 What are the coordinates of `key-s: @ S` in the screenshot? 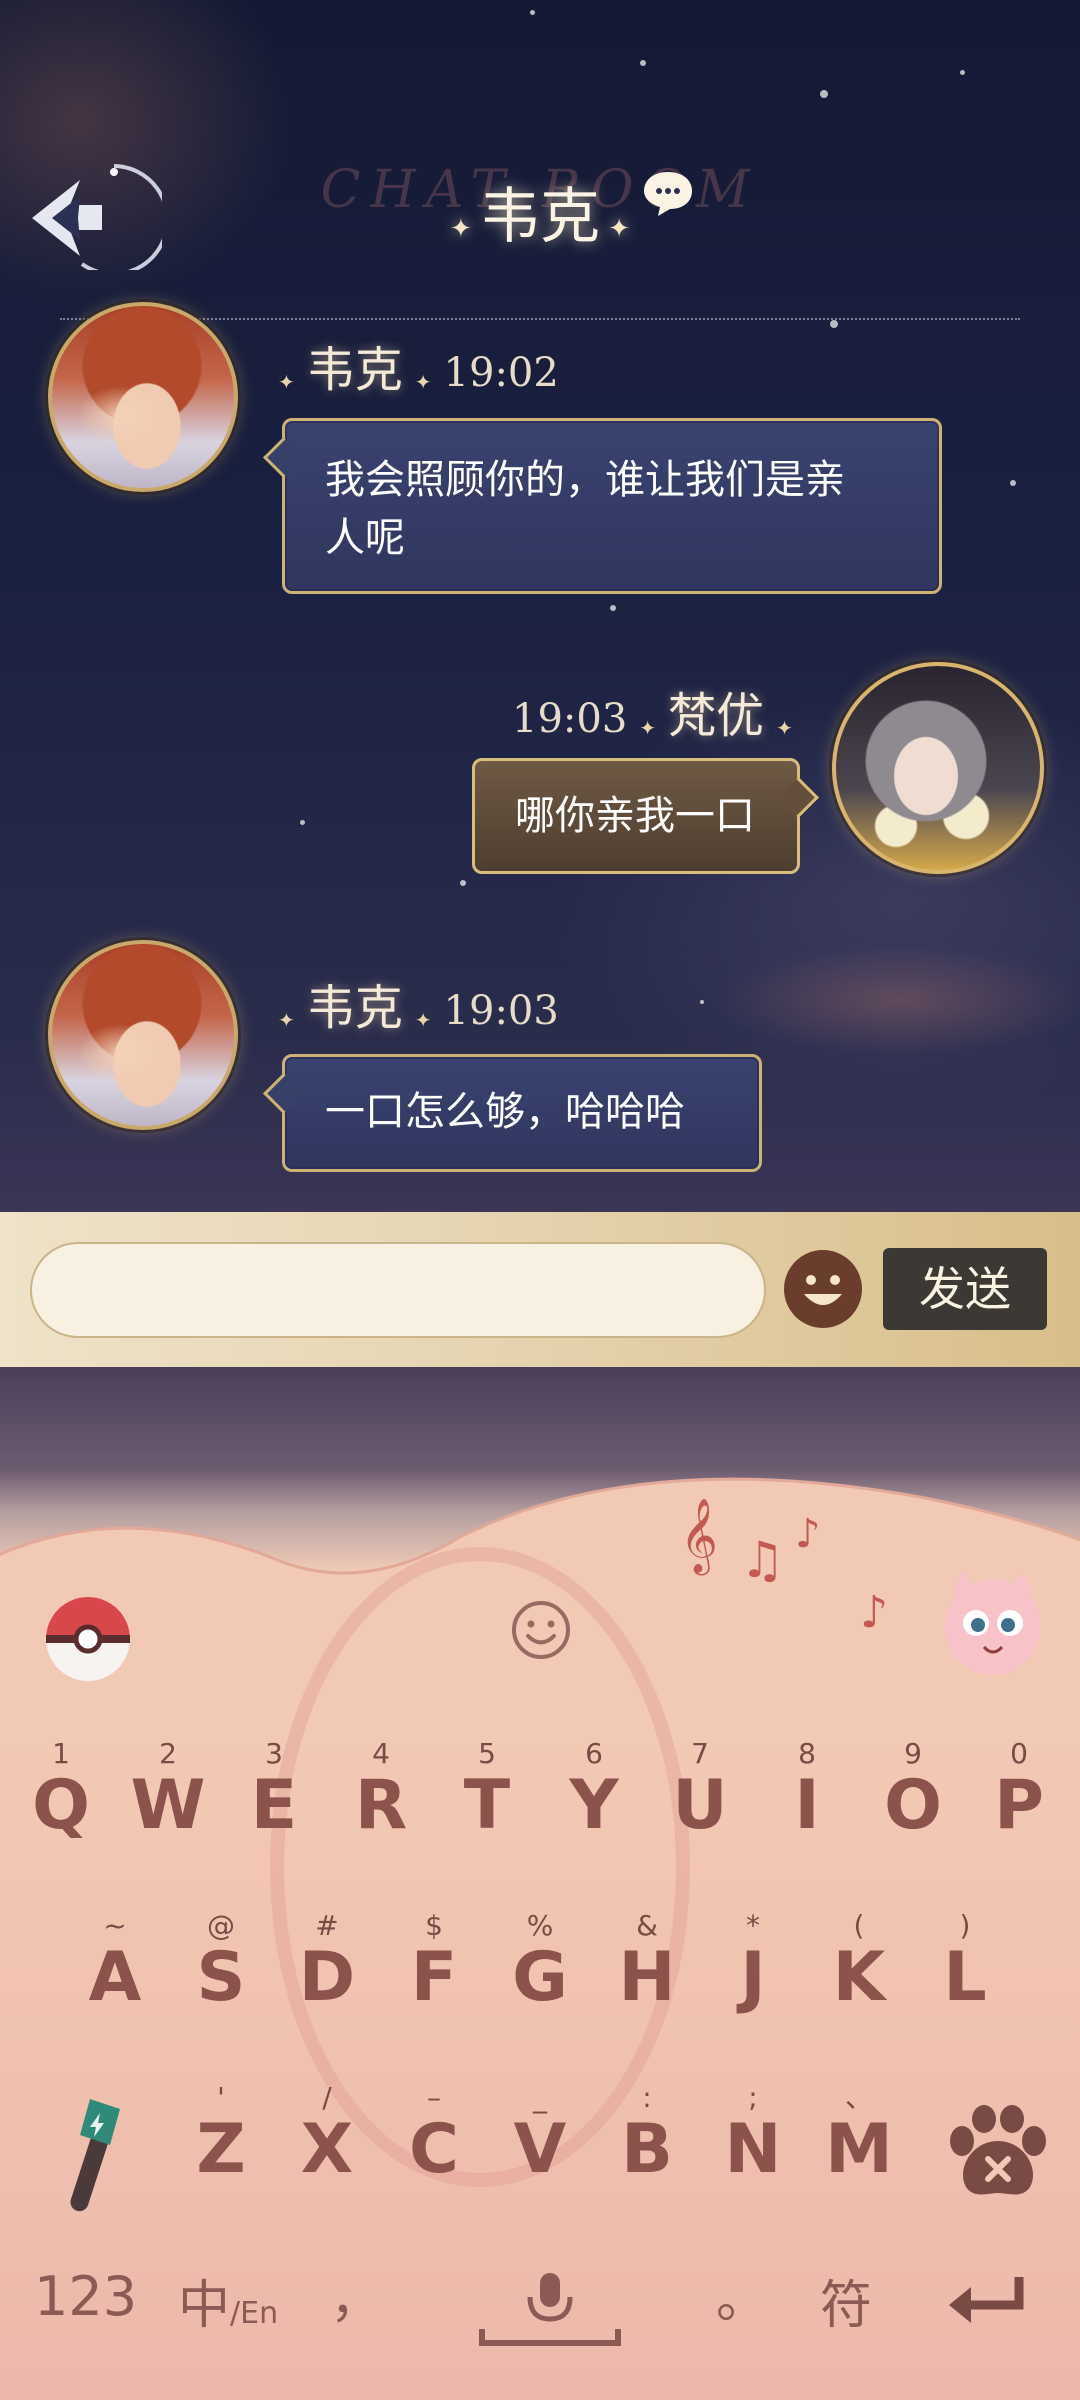 It's located at (221, 1961).